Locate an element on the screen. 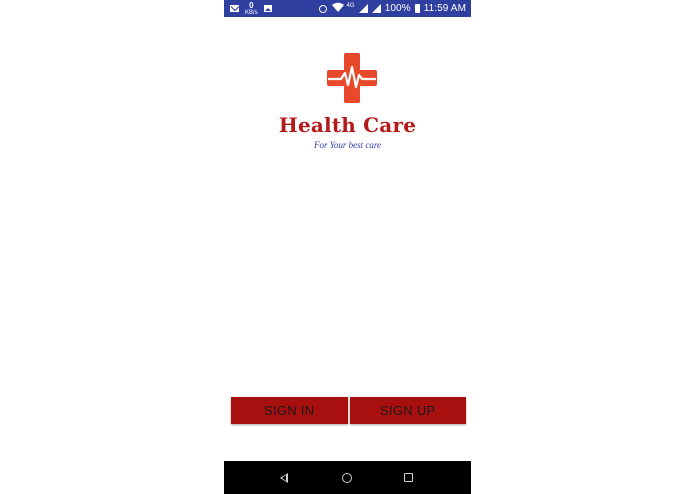  network-speed-indicator: 0 KB/s is located at coordinates (251, 8).